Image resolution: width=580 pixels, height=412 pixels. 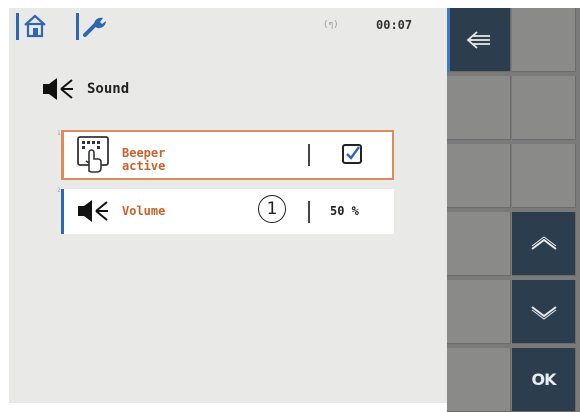 I want to click on param-row-beeper-active: 1 Beeper active, so click(x=225, y=155).